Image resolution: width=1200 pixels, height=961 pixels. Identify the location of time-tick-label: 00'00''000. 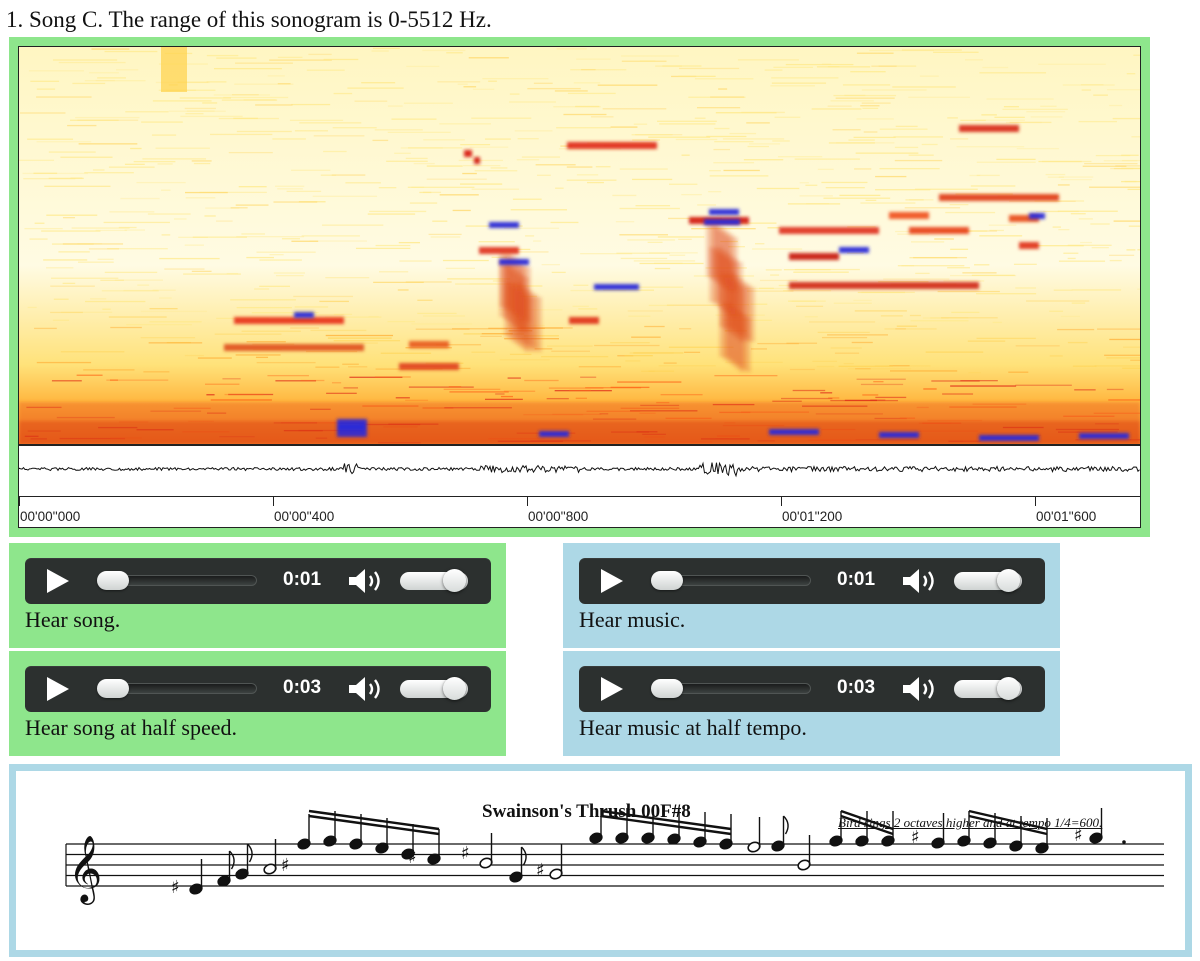
(50, 516).